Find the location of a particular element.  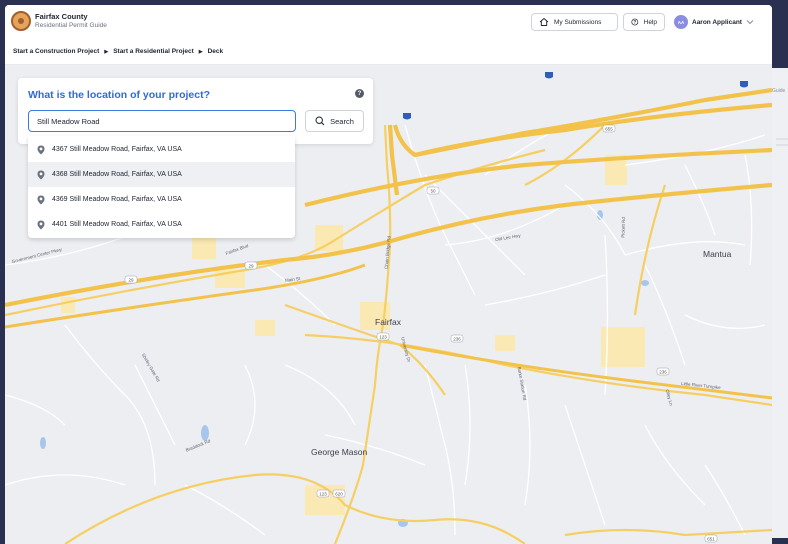

breadcrumb-item: Start a Construction Project is located at coordinates (56, 51).